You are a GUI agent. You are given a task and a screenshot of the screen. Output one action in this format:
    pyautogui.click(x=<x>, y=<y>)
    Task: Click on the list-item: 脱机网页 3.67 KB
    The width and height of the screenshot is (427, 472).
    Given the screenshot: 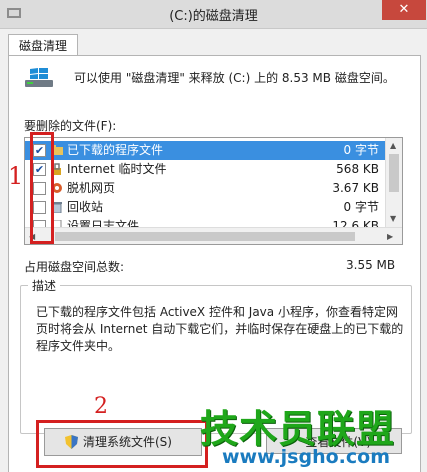 What is the action you would take?
    pyautogui.click(x=205, y=188)
    